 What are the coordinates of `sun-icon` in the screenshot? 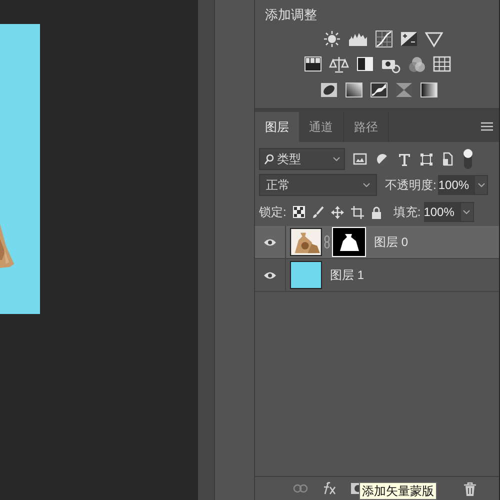 It's located at (332, 39).